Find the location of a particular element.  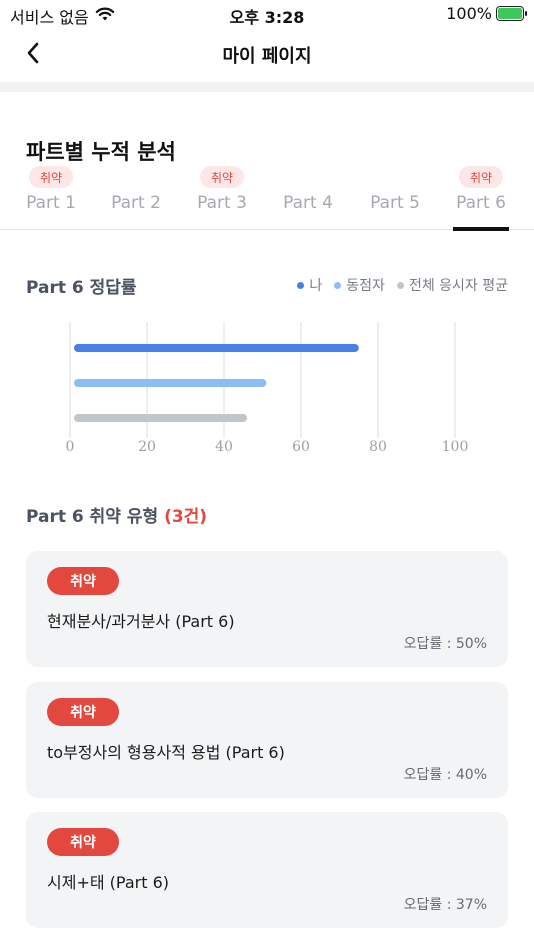

battery-fill is located at coordinates (510, 13).